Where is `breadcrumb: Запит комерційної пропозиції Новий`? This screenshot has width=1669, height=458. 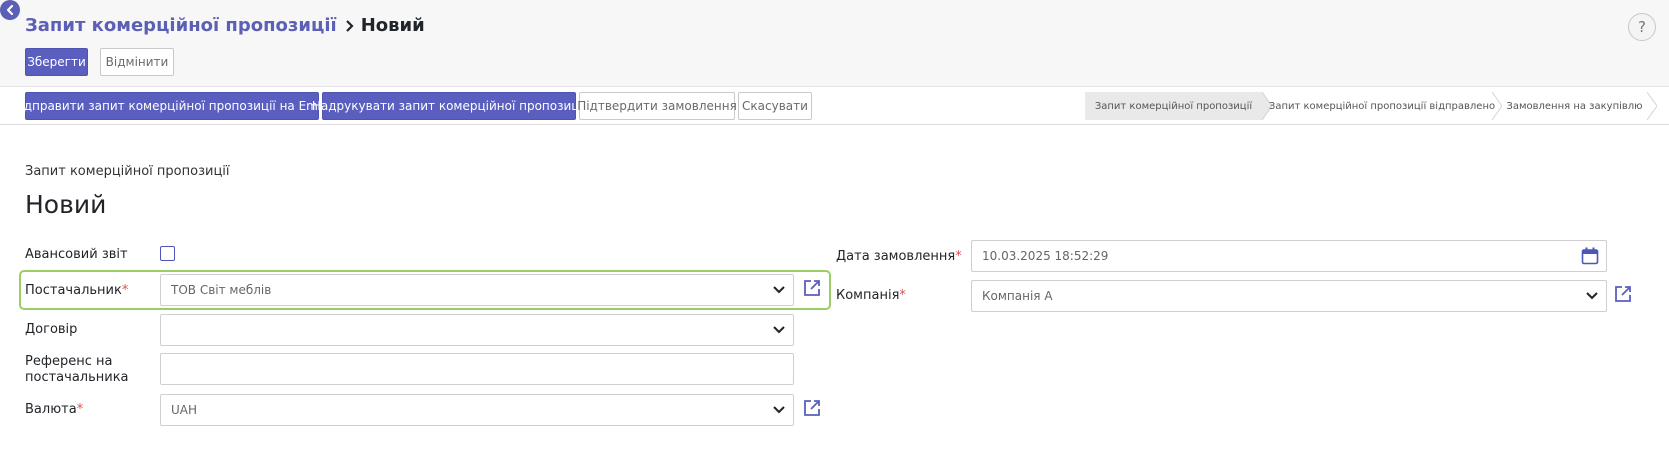 breadcrumb: Запит комерційної пропозиції Новий is located at coordinates (225, 25).